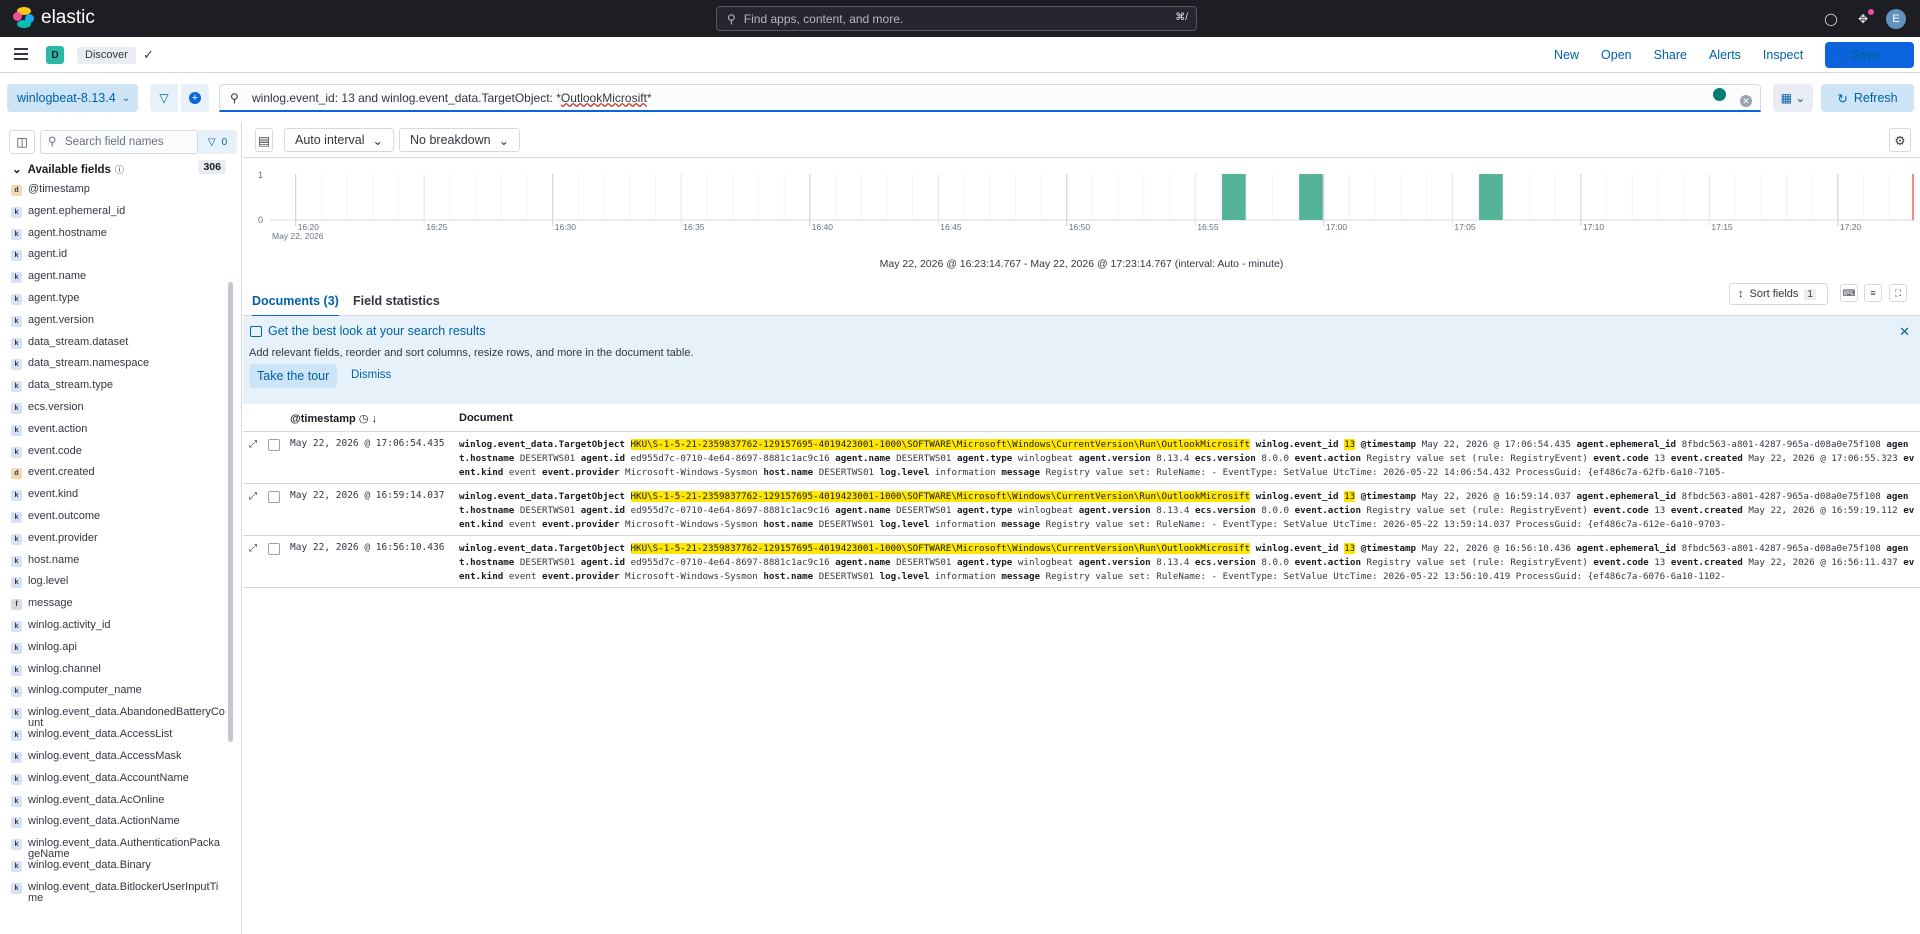 This screenshot has width=1920, height=934. I want to click on col-timestamp: @timestamp ◷ ↓, so click(333, 418).